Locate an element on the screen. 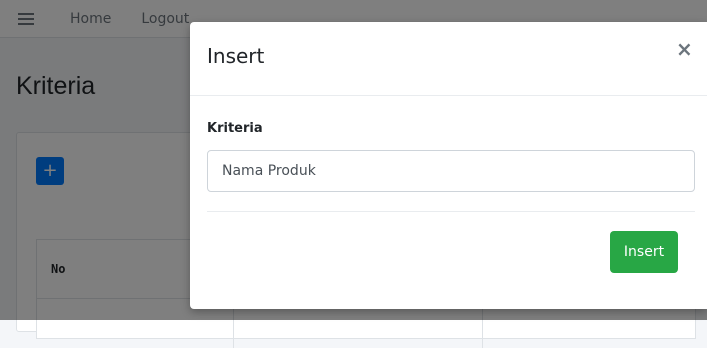 The width and height of the screenshot is (707, 348). modal-title: Insert is located at coordinates (236, 56).